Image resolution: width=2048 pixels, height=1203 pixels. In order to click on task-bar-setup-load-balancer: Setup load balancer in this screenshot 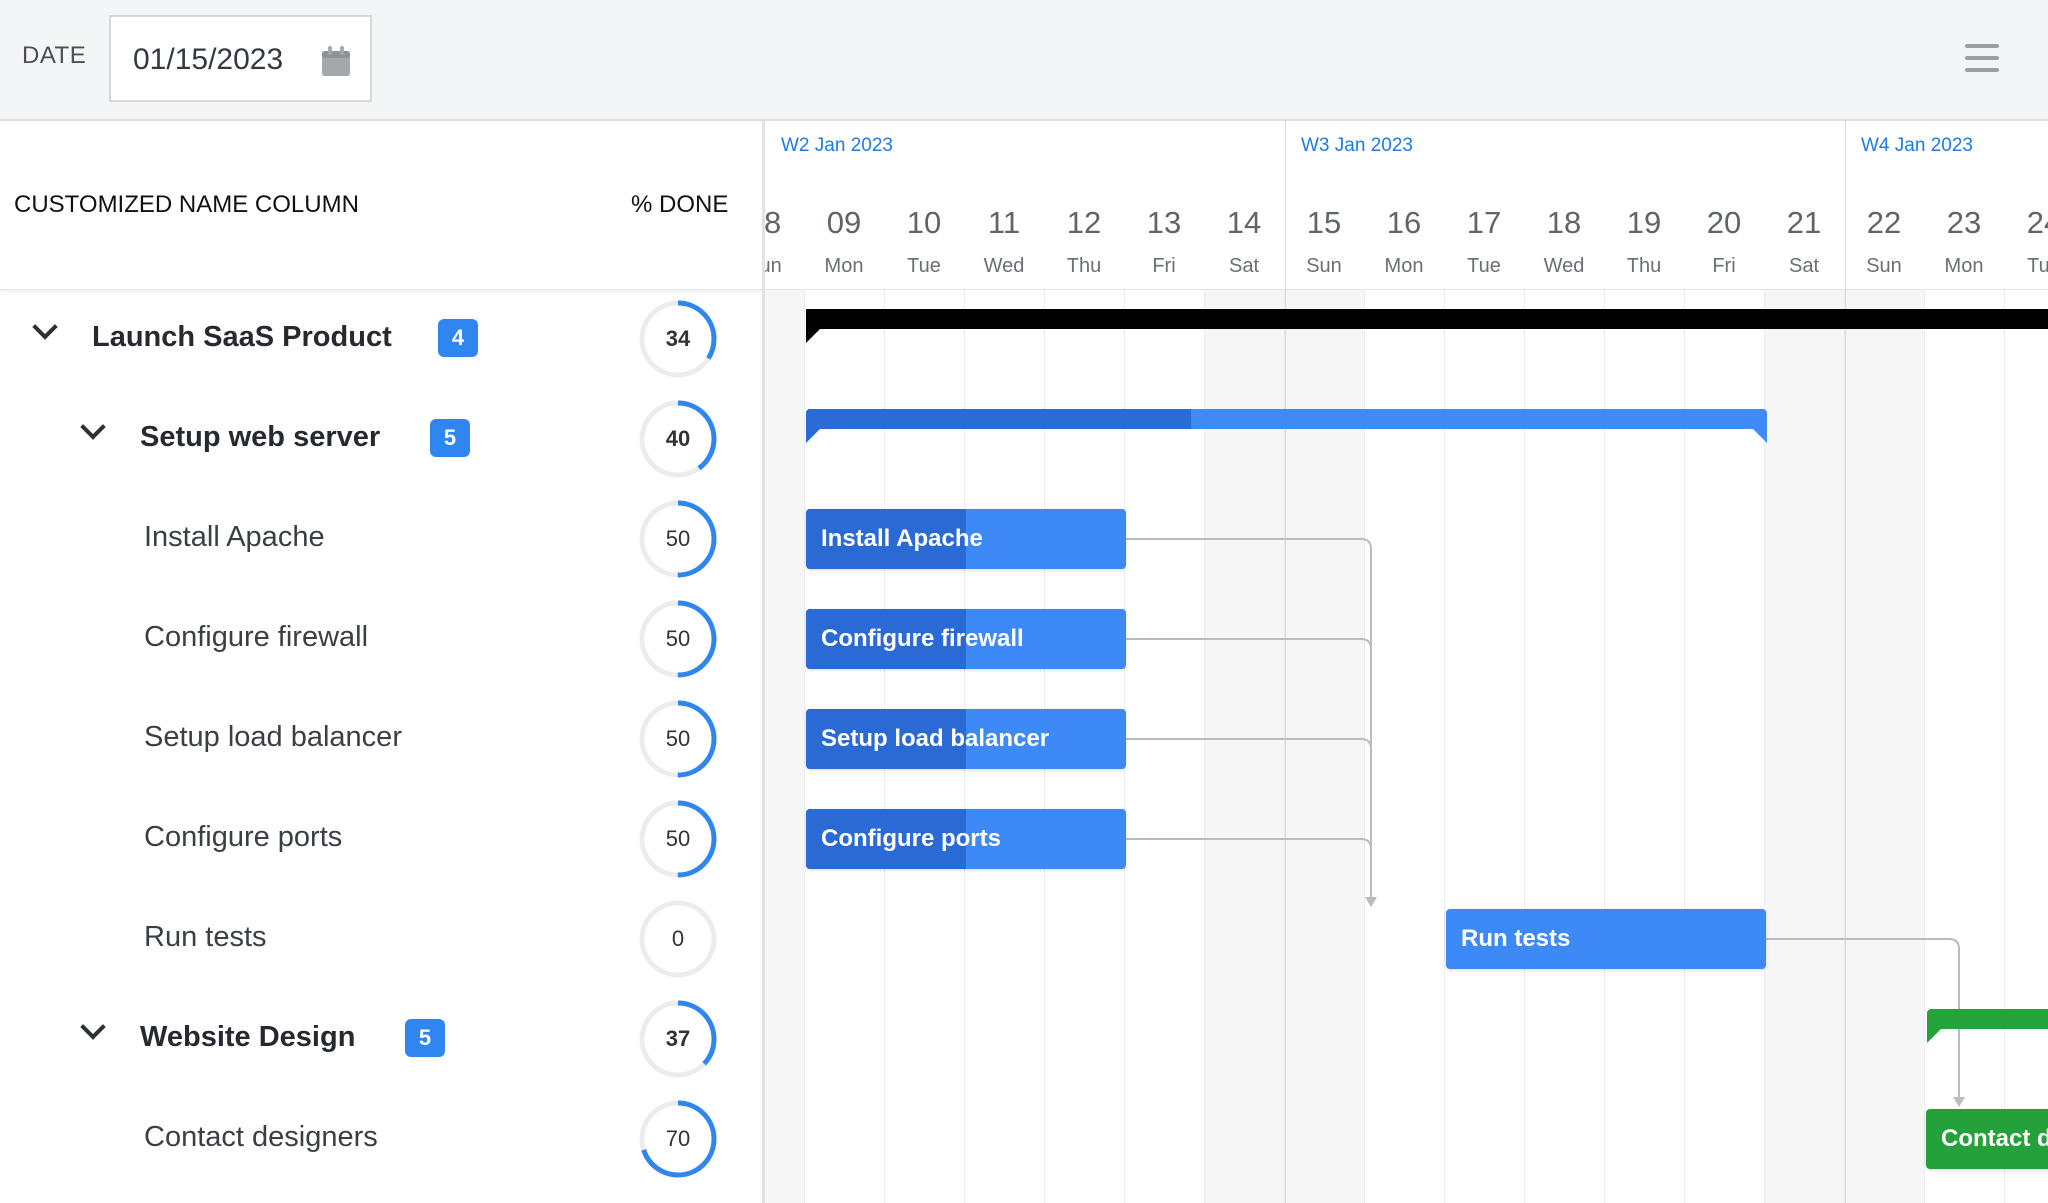, I will do `click(966, 739)`.